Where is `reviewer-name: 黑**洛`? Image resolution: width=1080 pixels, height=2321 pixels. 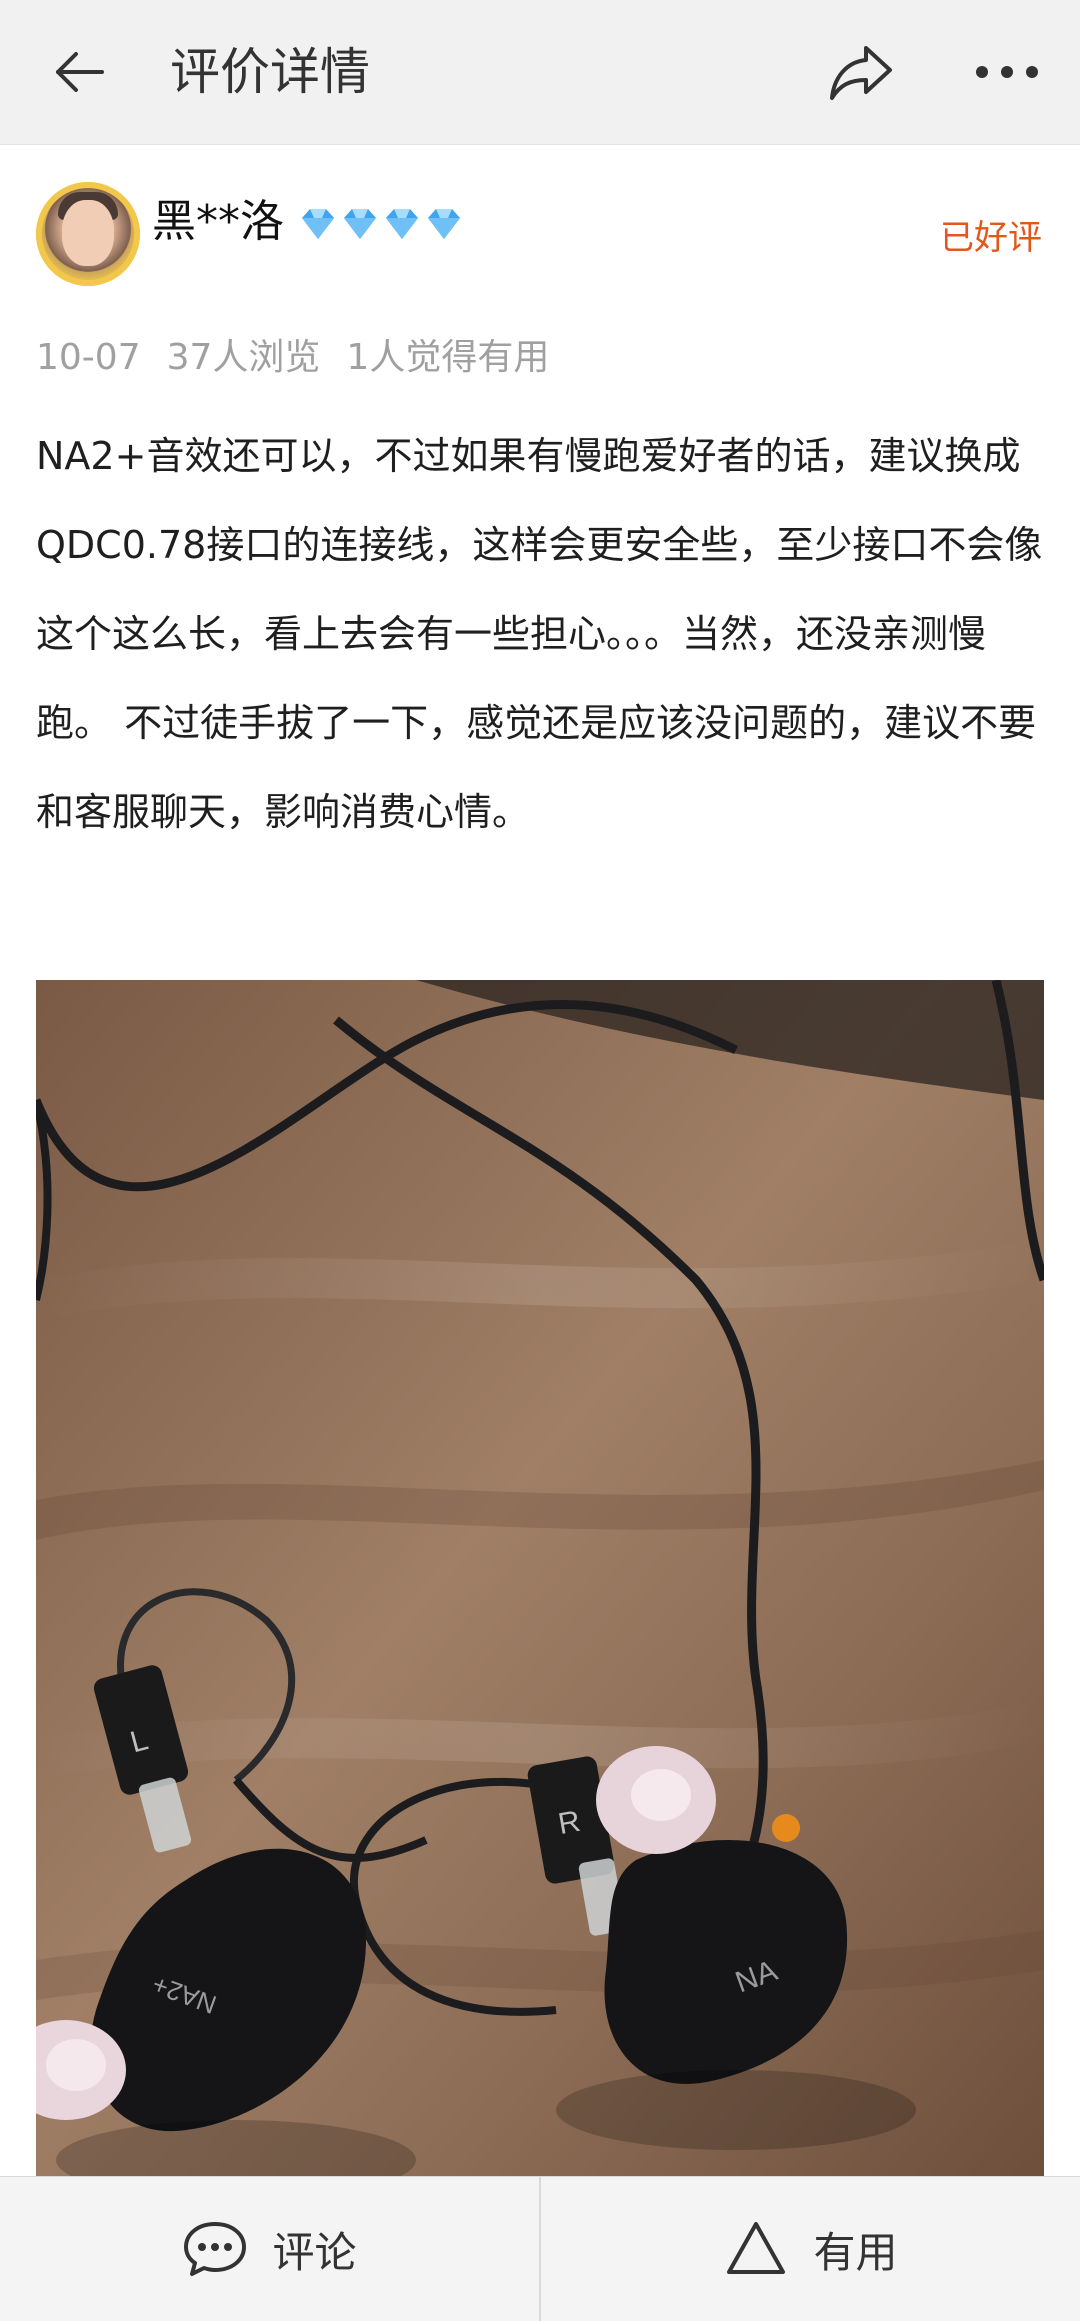 reviewer-name: 黑**洛 is located at coordinates (218, 222).